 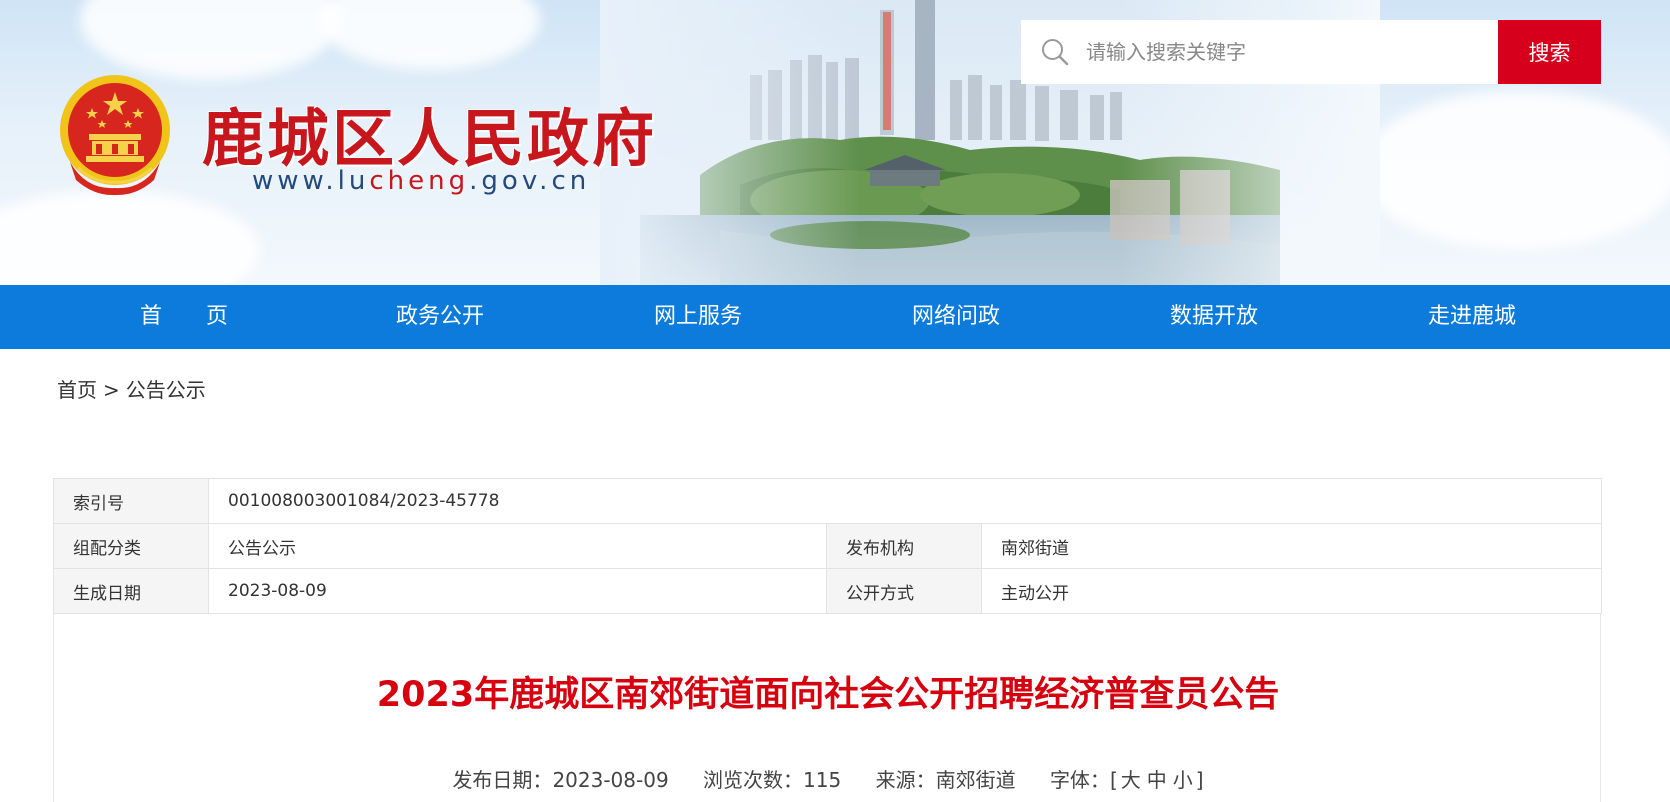 What do you see at coordinates (904, 591) in the screenshot?
I see `method-label: 公开方式` at bounding box center [904, 591].